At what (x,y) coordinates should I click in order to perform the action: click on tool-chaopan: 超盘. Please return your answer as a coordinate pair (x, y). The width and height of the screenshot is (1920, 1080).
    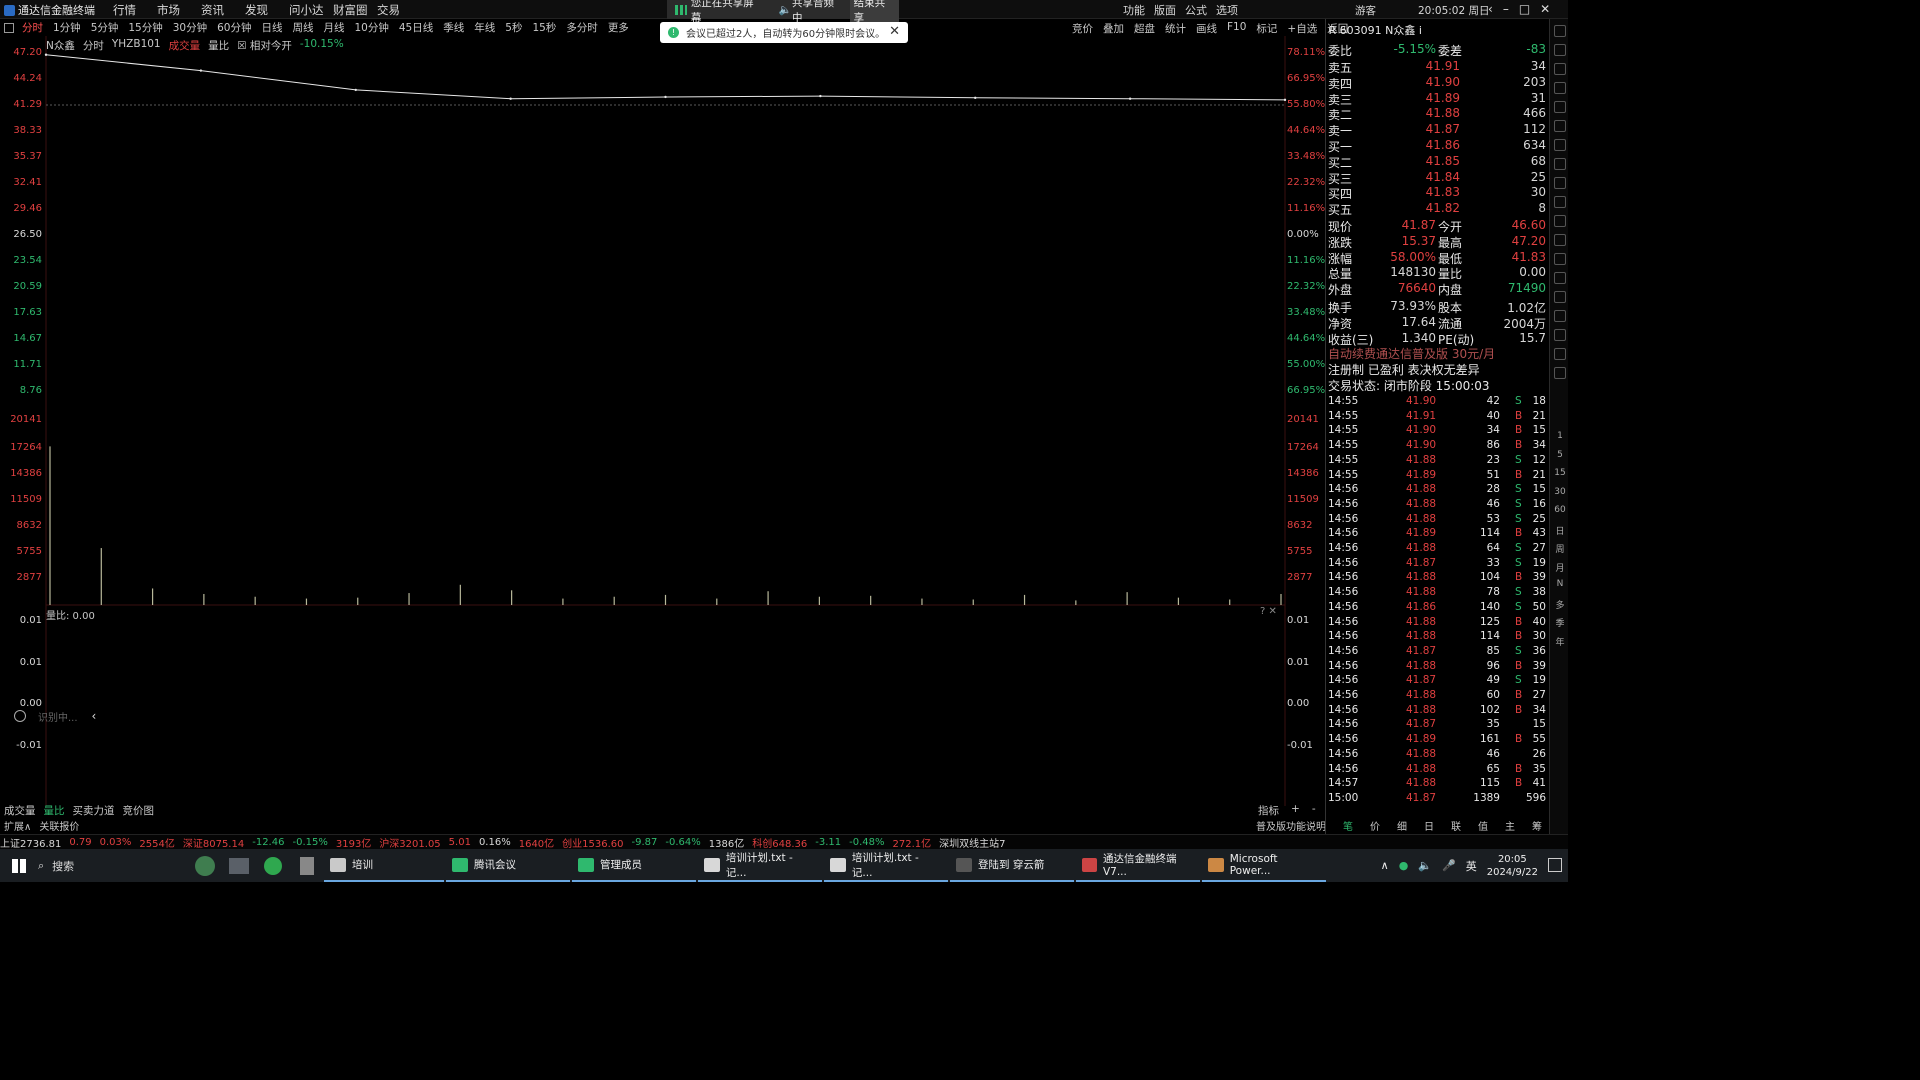
    Looking at the image, I should click on (1144, 28).